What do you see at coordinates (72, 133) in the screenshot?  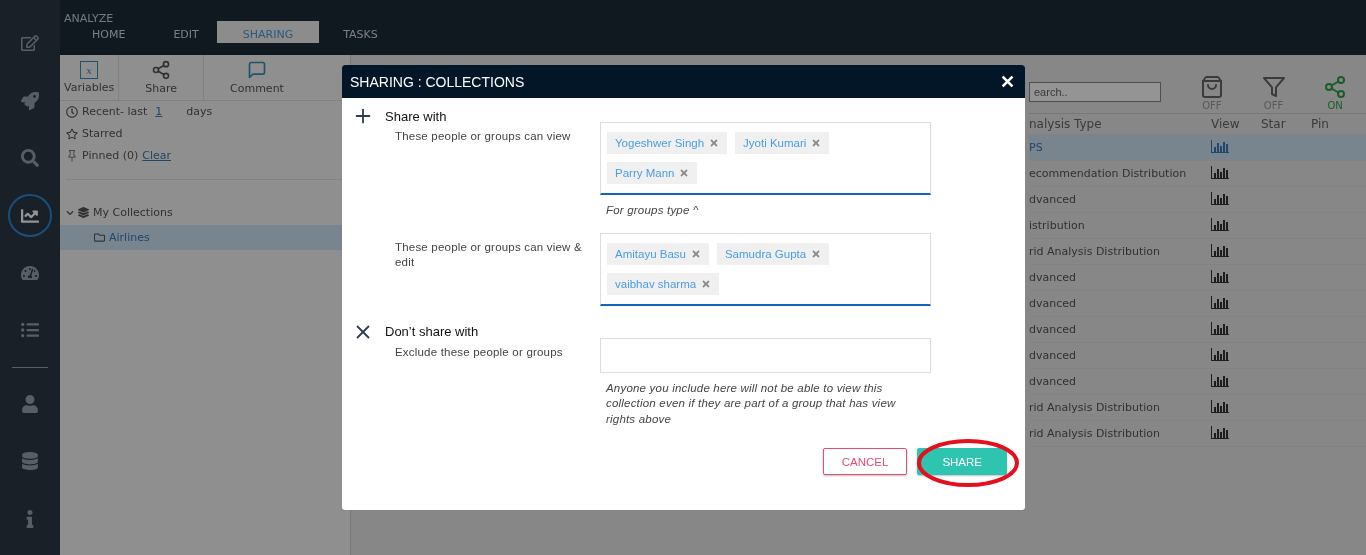 I see `star-icon` at bounding box center [72, 133].